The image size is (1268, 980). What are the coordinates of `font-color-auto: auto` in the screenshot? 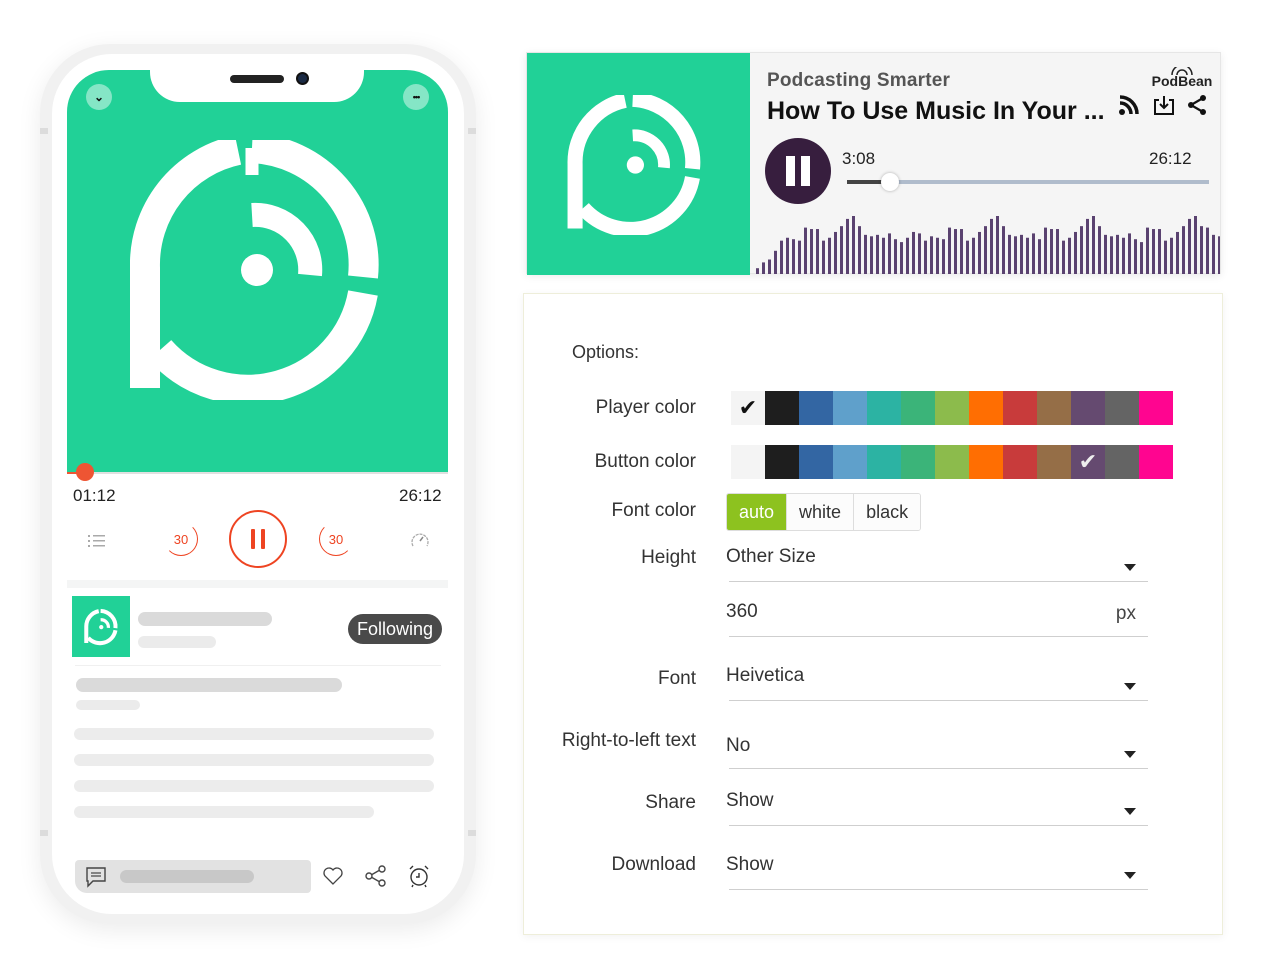 It's located at (757, 512).